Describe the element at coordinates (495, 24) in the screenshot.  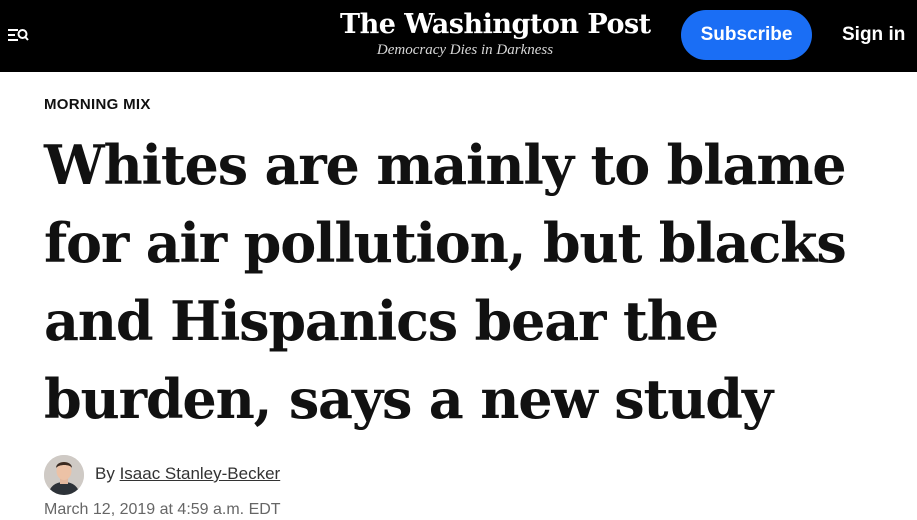
I see `logo-wordmark: The Washington Post` at that location.